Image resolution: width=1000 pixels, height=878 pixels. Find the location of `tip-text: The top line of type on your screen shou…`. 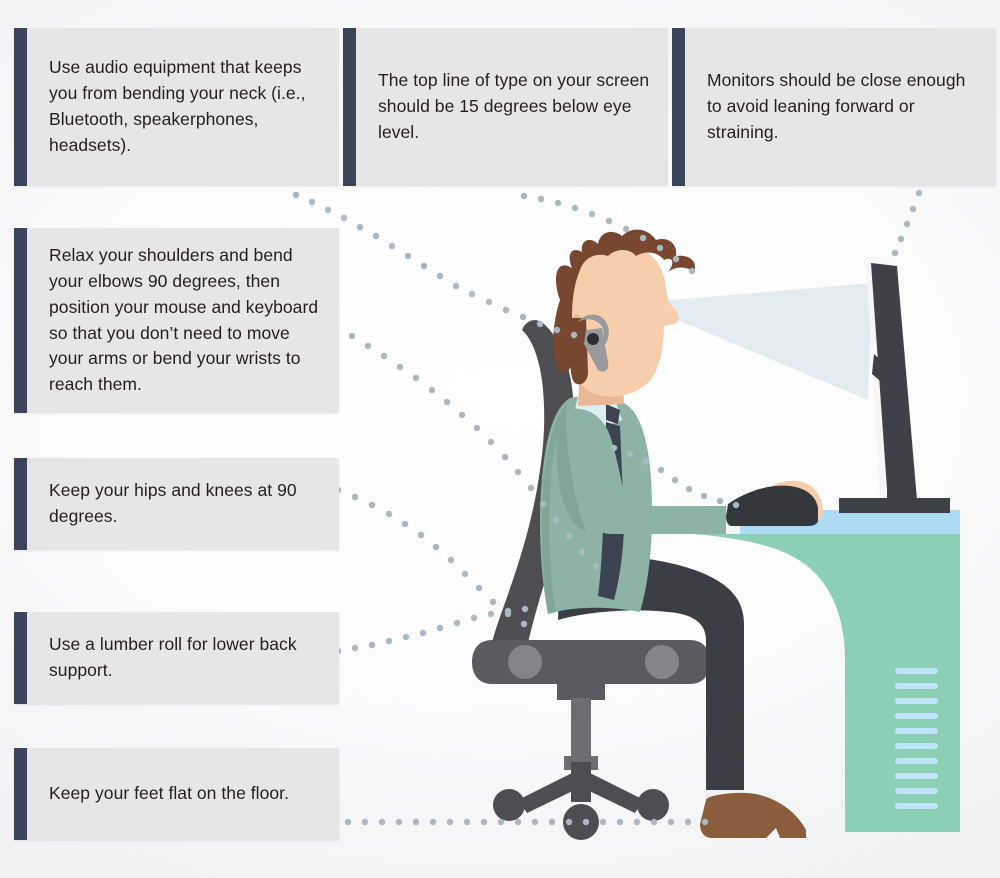

tip-text: The top line of type on your screen shou… is located at coordinates (514, 106).